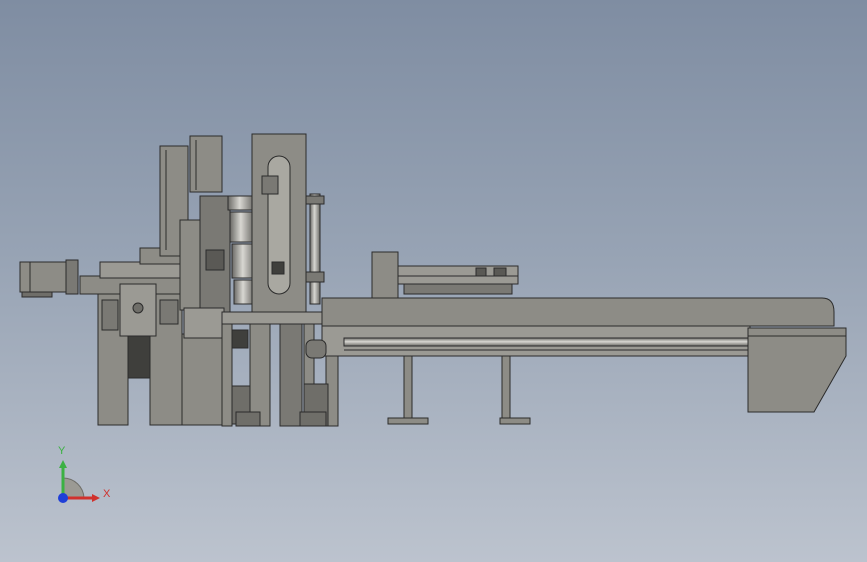  What do you see at coordinates (62, 451) in the screenshot?
I see `y-axis-label: Y` at bounding box center [62, 451].